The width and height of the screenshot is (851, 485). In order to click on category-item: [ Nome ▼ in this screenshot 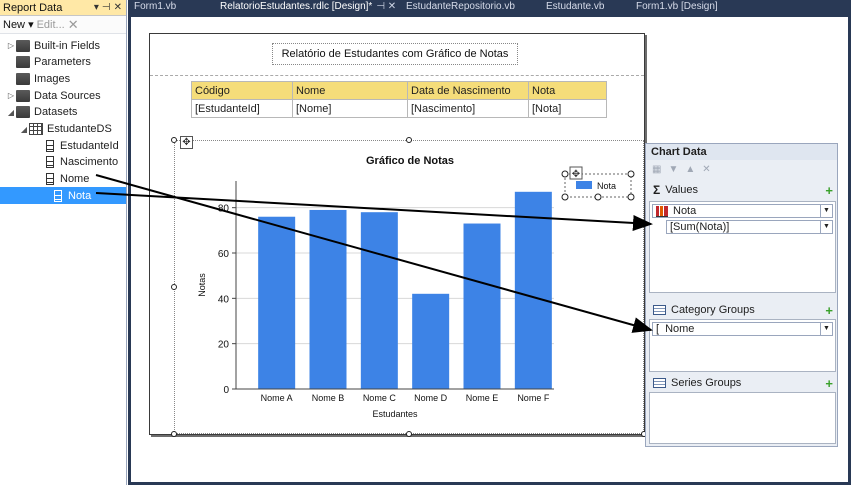, I will do `click(742, 329)`.